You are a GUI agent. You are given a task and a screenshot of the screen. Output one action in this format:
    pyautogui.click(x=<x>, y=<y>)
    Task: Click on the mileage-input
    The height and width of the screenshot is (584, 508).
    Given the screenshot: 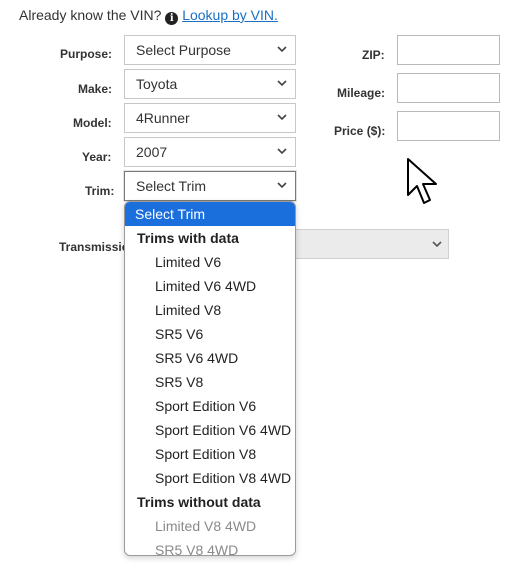 What is the action you would take?
    pyautogui.click(x=448, y=88)
    